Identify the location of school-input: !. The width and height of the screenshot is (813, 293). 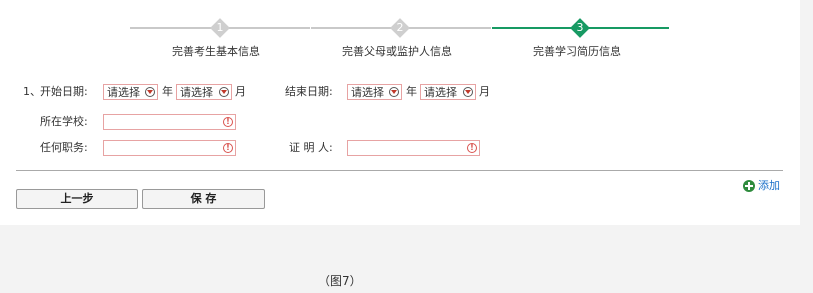
(169, 122).